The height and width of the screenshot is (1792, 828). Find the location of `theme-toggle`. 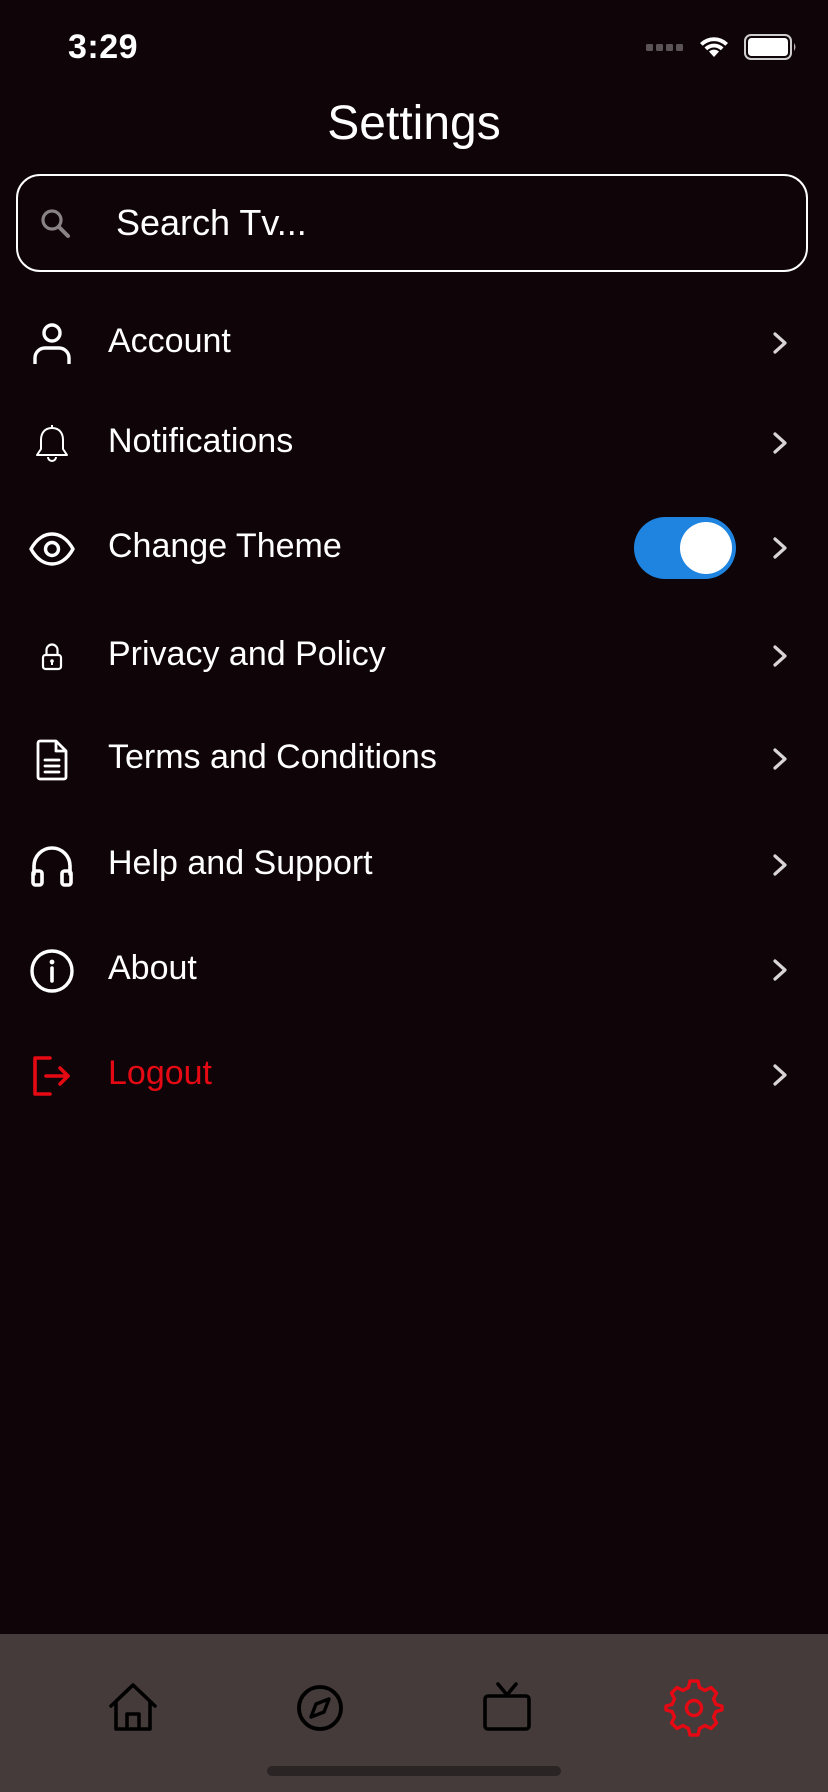

theme-toggle is located at coordinates (685, 548).